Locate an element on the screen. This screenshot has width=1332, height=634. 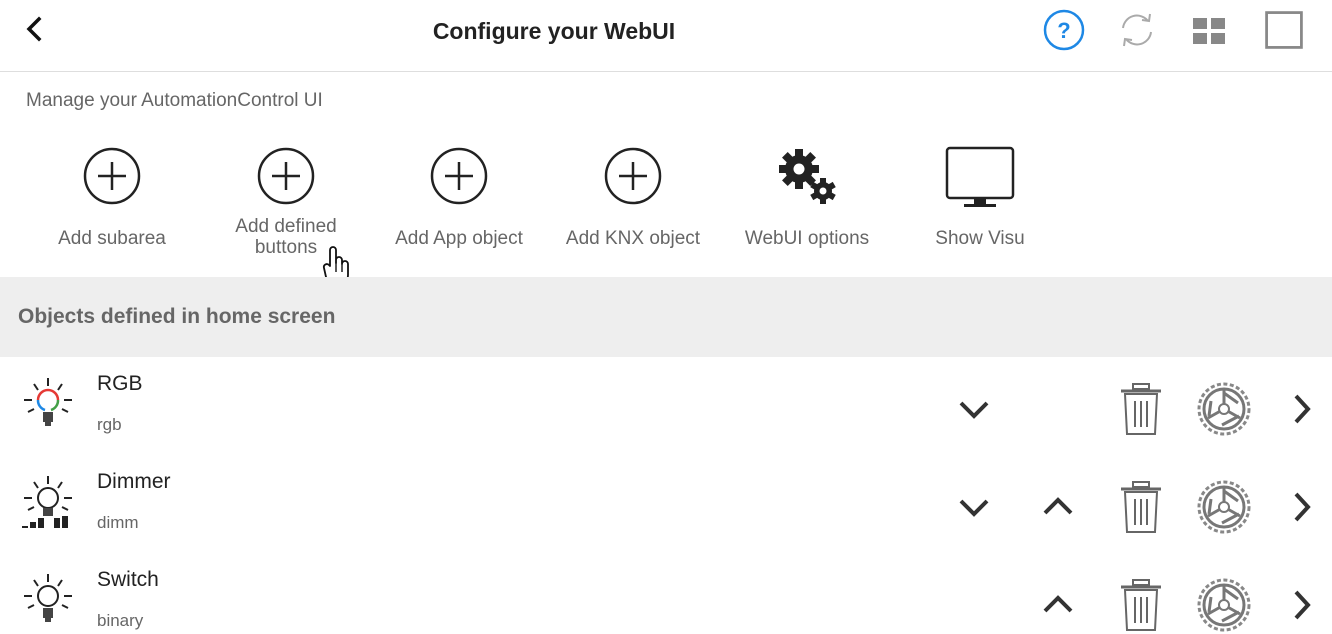
object-name: Dimmer is located at coordinates (134, 481).